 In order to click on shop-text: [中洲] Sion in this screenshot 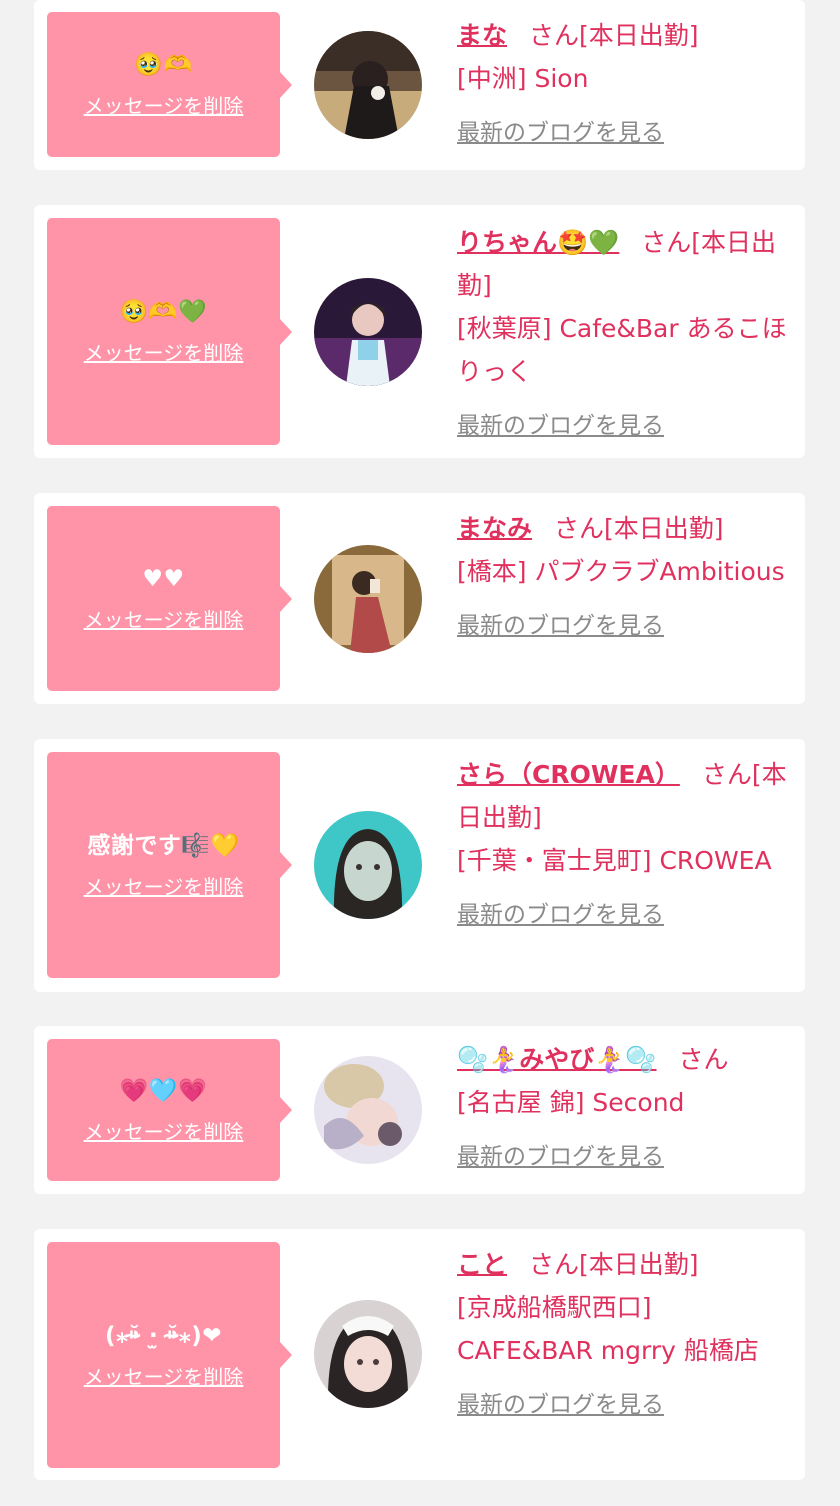, I will do `click(523, 78)`.